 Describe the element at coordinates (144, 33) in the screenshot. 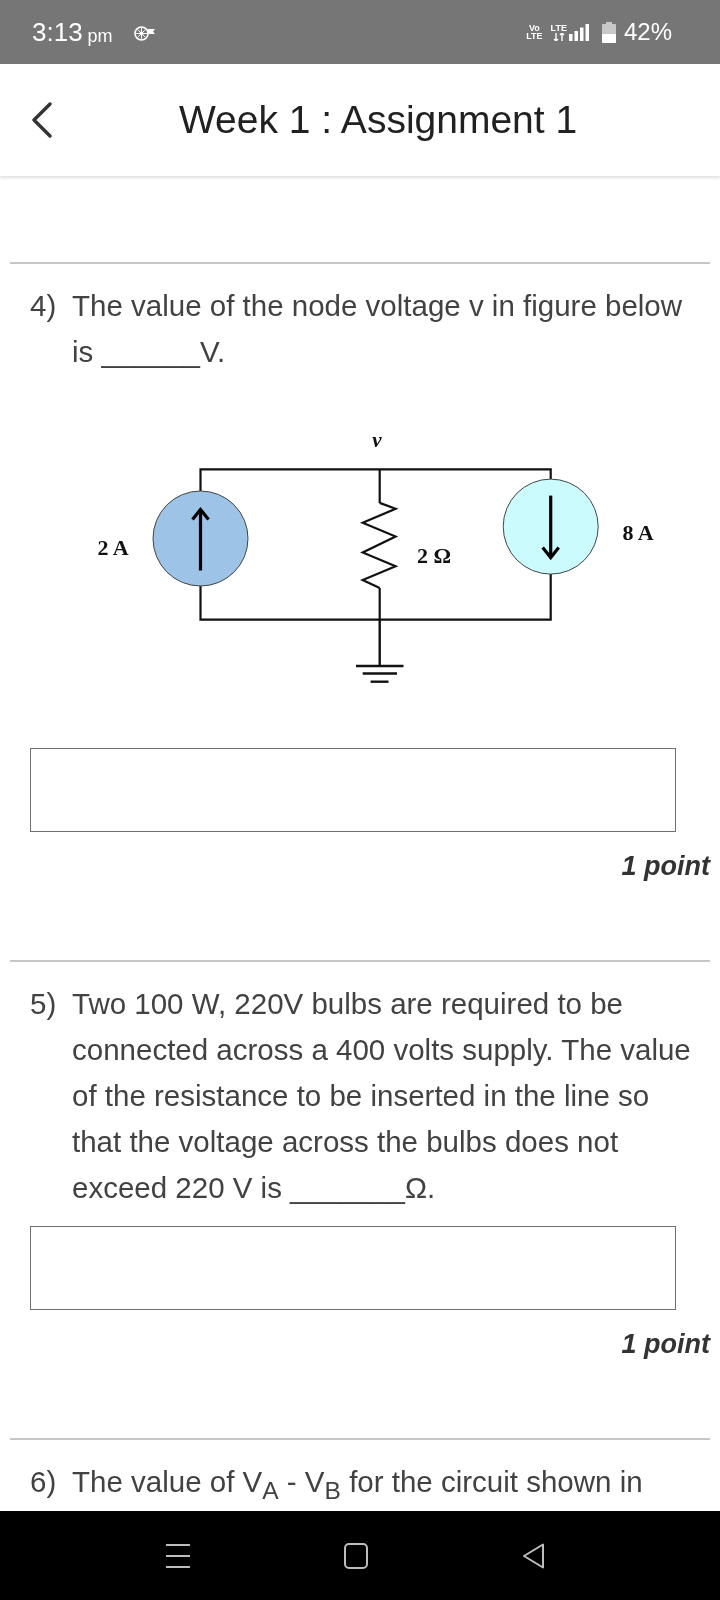

I see `wheel-icon` at that location.